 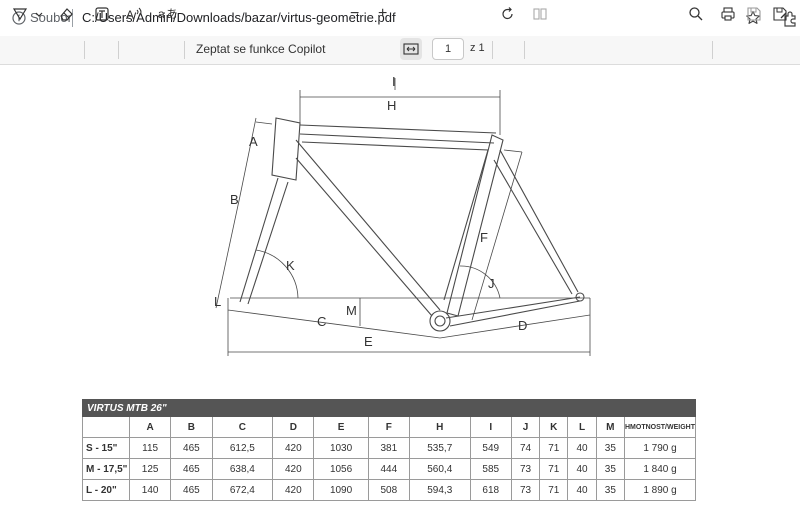 What do you see at coordinates (253, 141) in the screenshot?
I see `dim-label-a: A` at bounding box center [253, 141].